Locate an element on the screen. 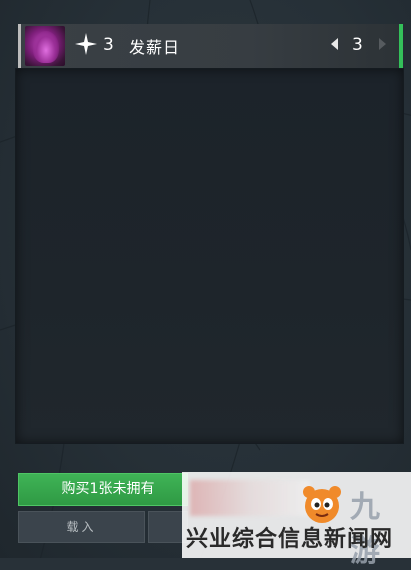 This screenshot has width=411, height=570. watermark-blur is located at coordinates (250, 498).